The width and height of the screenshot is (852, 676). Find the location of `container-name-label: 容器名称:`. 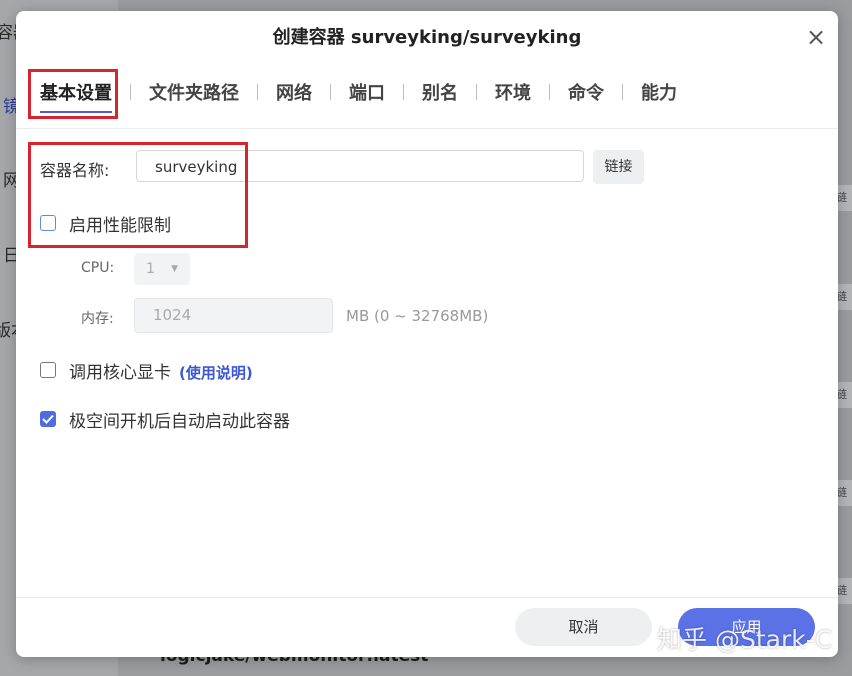

container-name-label: 容器名称: is located at coordinates (75, 170).